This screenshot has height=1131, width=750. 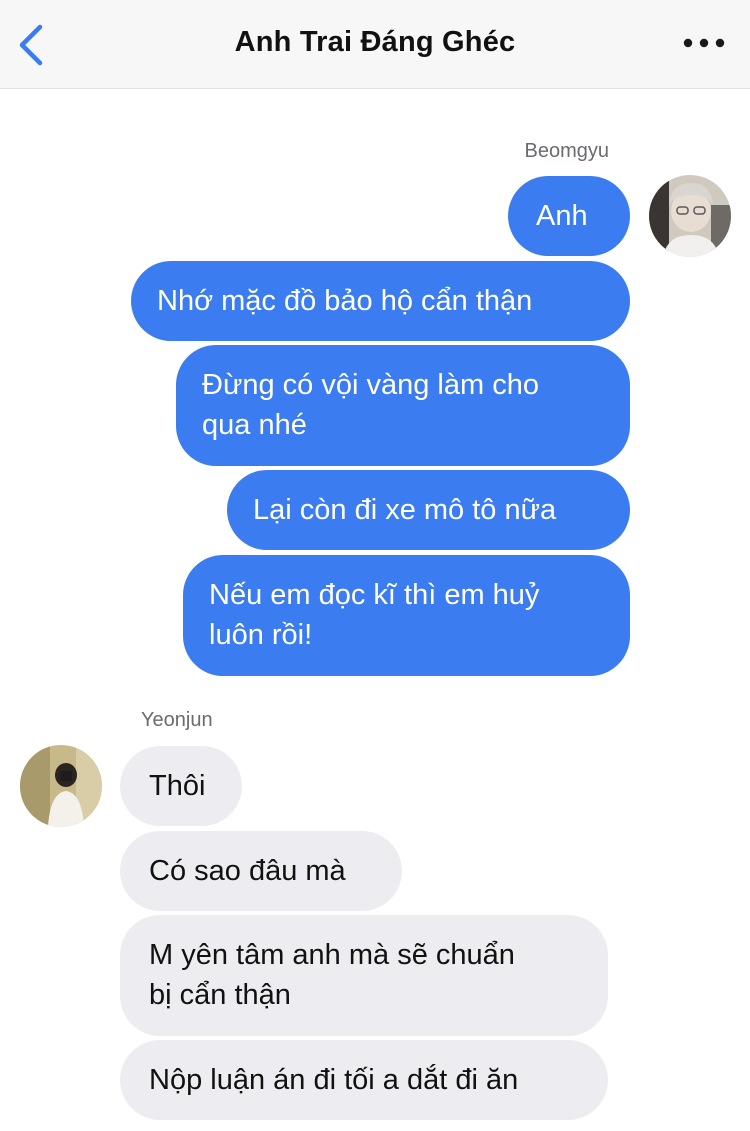 What do you see at coordinates (403, 405) in the screenshot?
I see `message-bubble-outgoing: Đừng có vội vàng làm cho qua nhé` at bounding box center [403, 405].